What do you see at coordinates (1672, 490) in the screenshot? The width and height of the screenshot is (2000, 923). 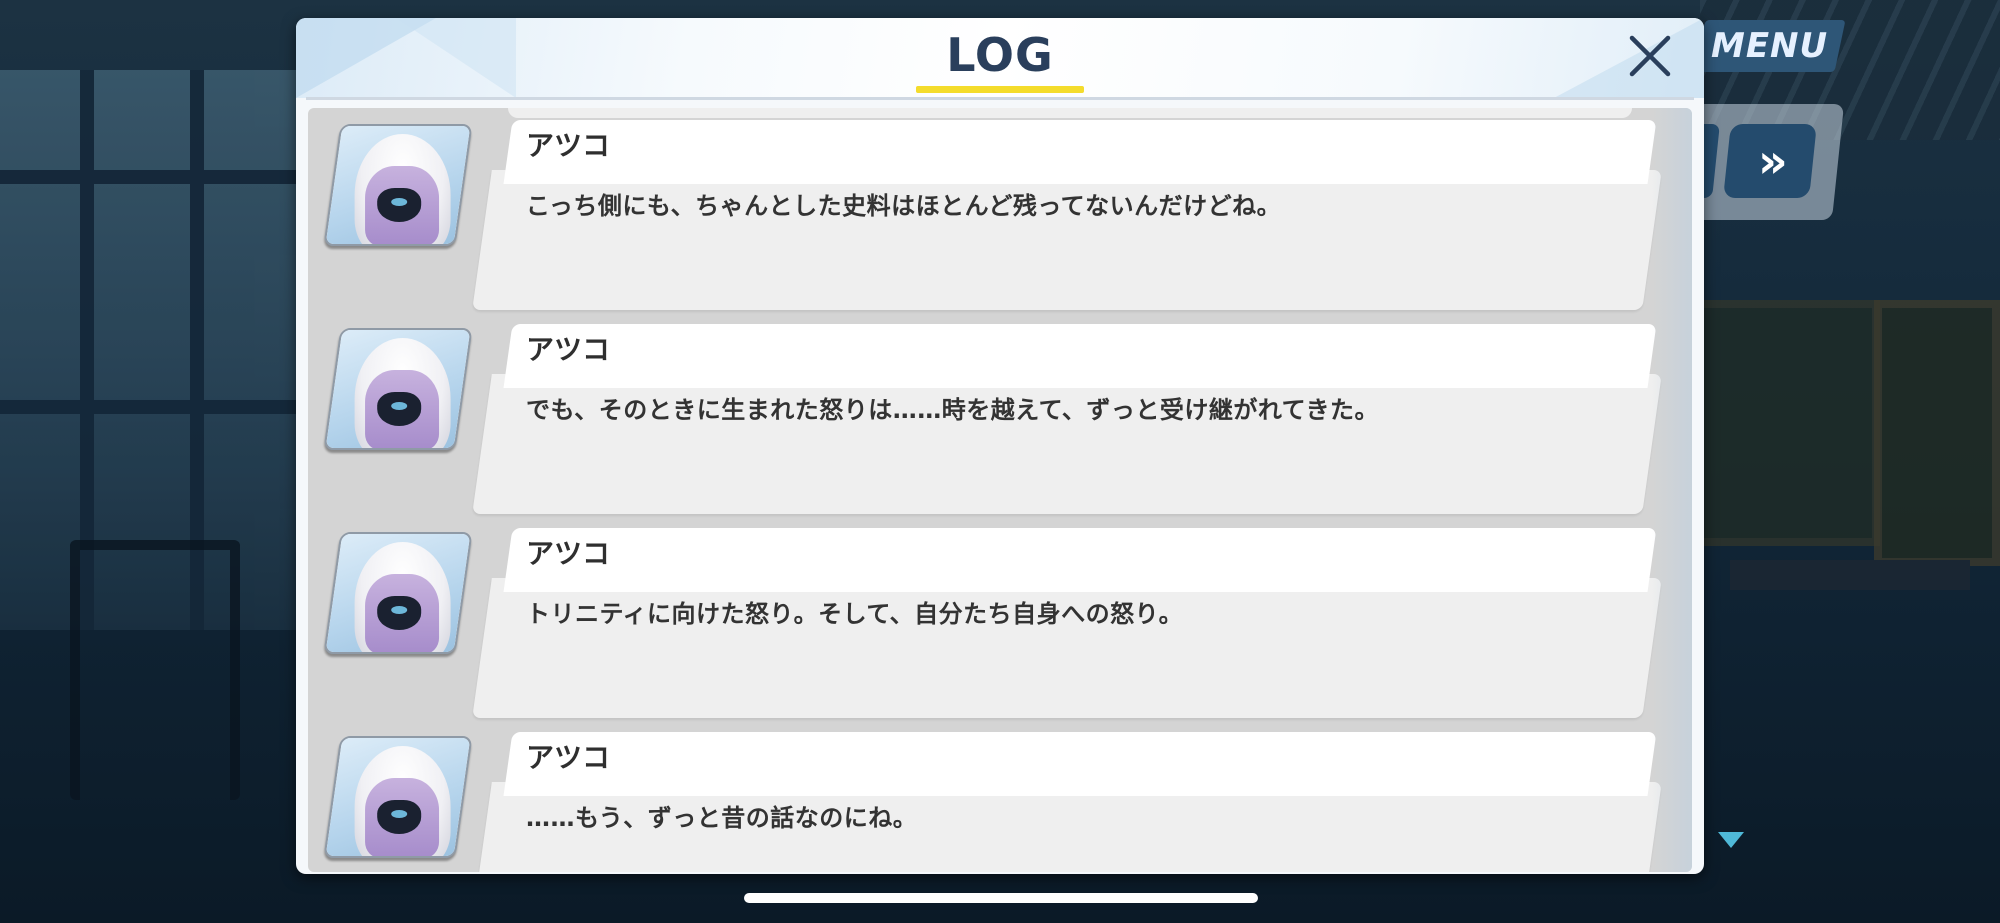 I see `scroll-shade` at bounding box center [1672, 490].